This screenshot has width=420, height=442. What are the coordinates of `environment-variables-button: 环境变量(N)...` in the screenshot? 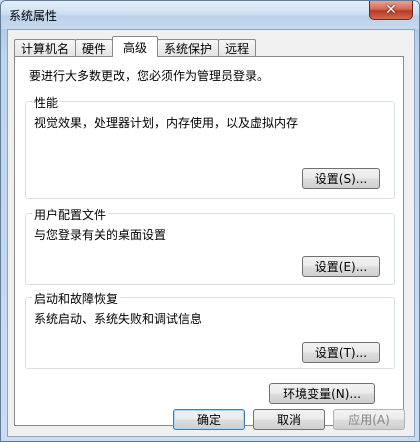 It's located at (322, 393).